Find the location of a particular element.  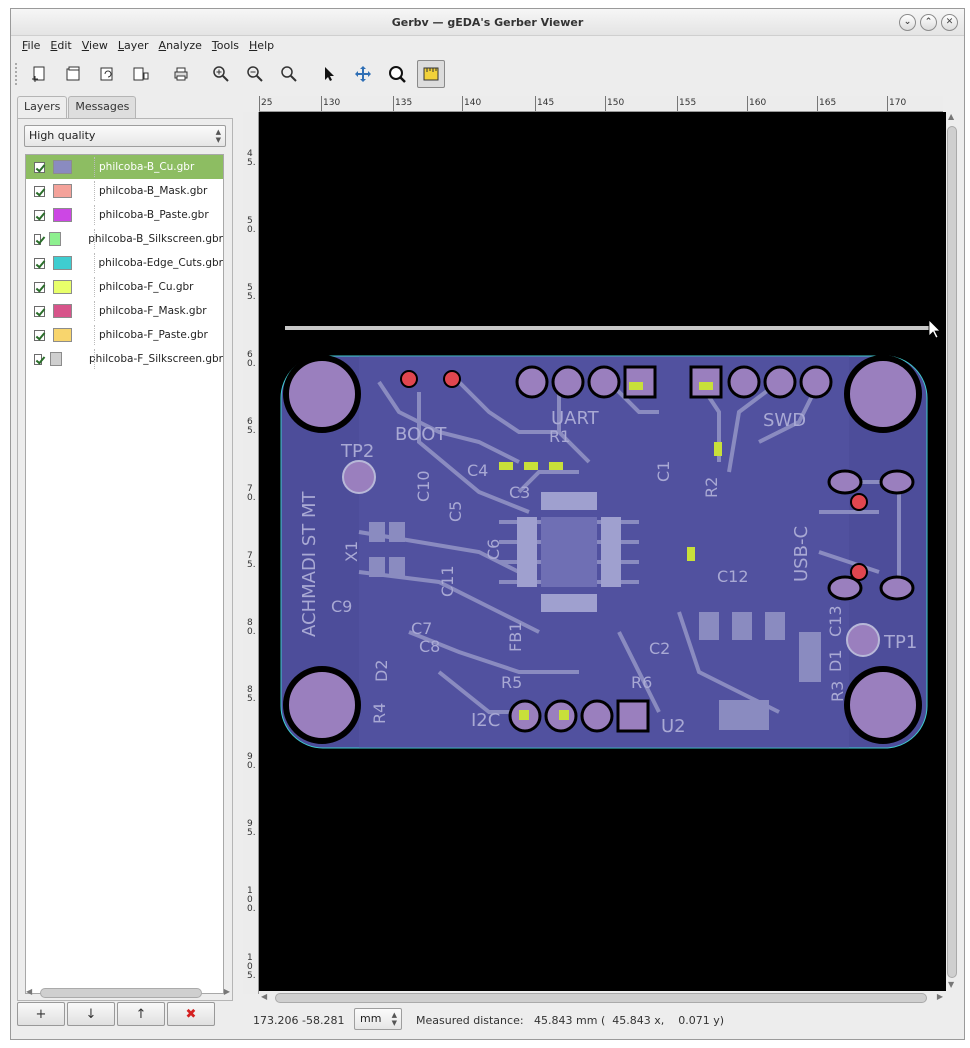

silk-label: R6 is located at coordinates (641, 682).